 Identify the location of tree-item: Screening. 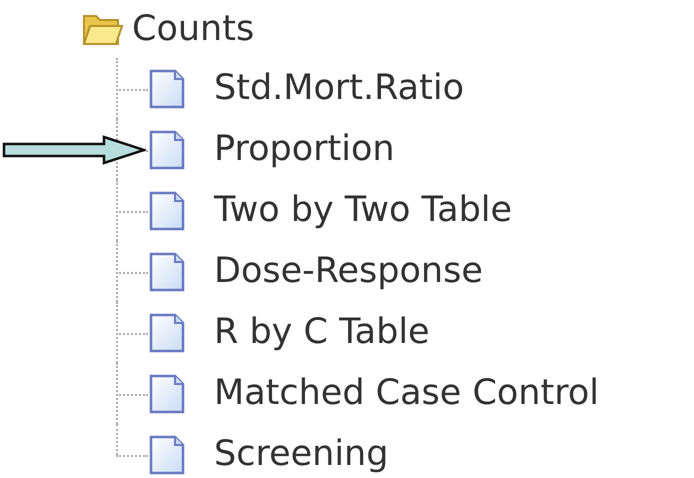
(301, 454).